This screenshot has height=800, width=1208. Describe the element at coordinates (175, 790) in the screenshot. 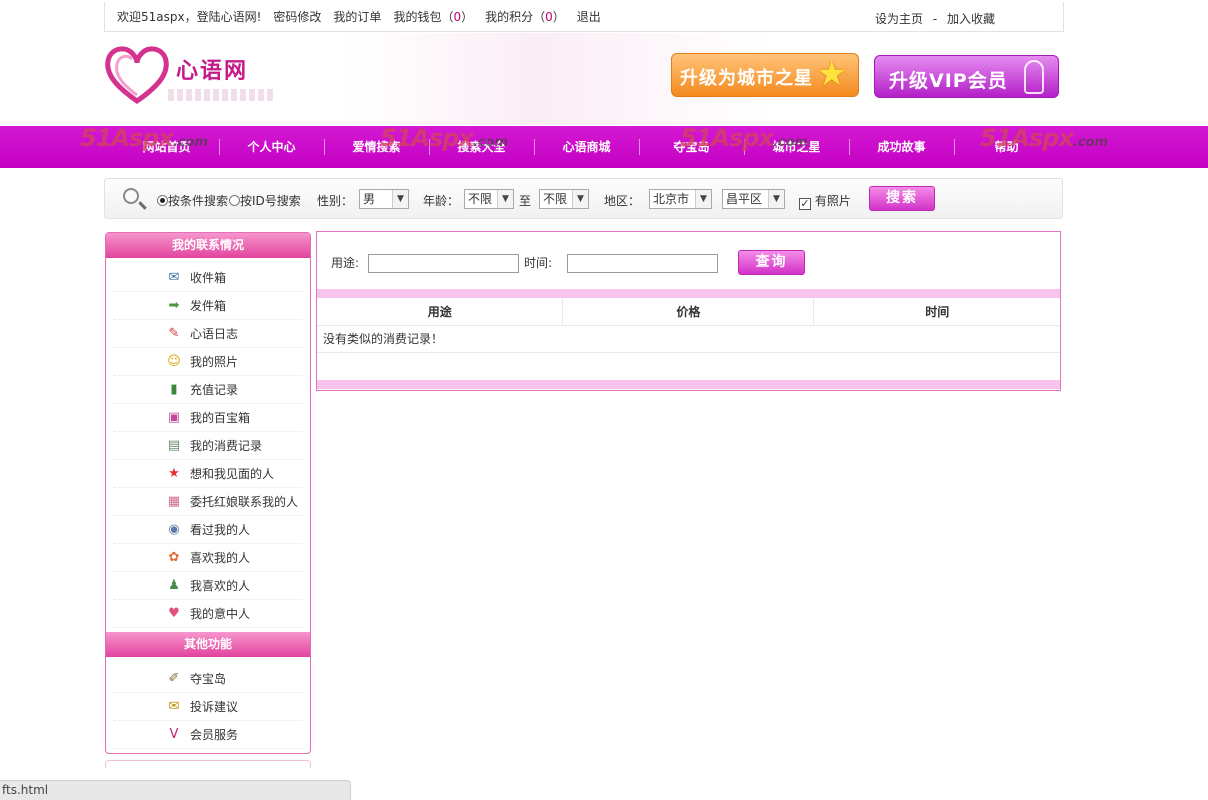

I see `browser-status-bar: fts.html` at that location.